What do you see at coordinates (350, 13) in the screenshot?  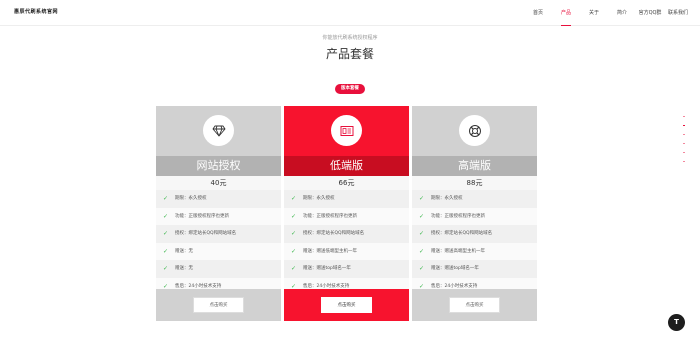 I see `top-navigation-bar: 惠辰代刷系统官网 首页 产品 关于 简介 官方QQ群 联系我们` at bounding box center [350, 13].